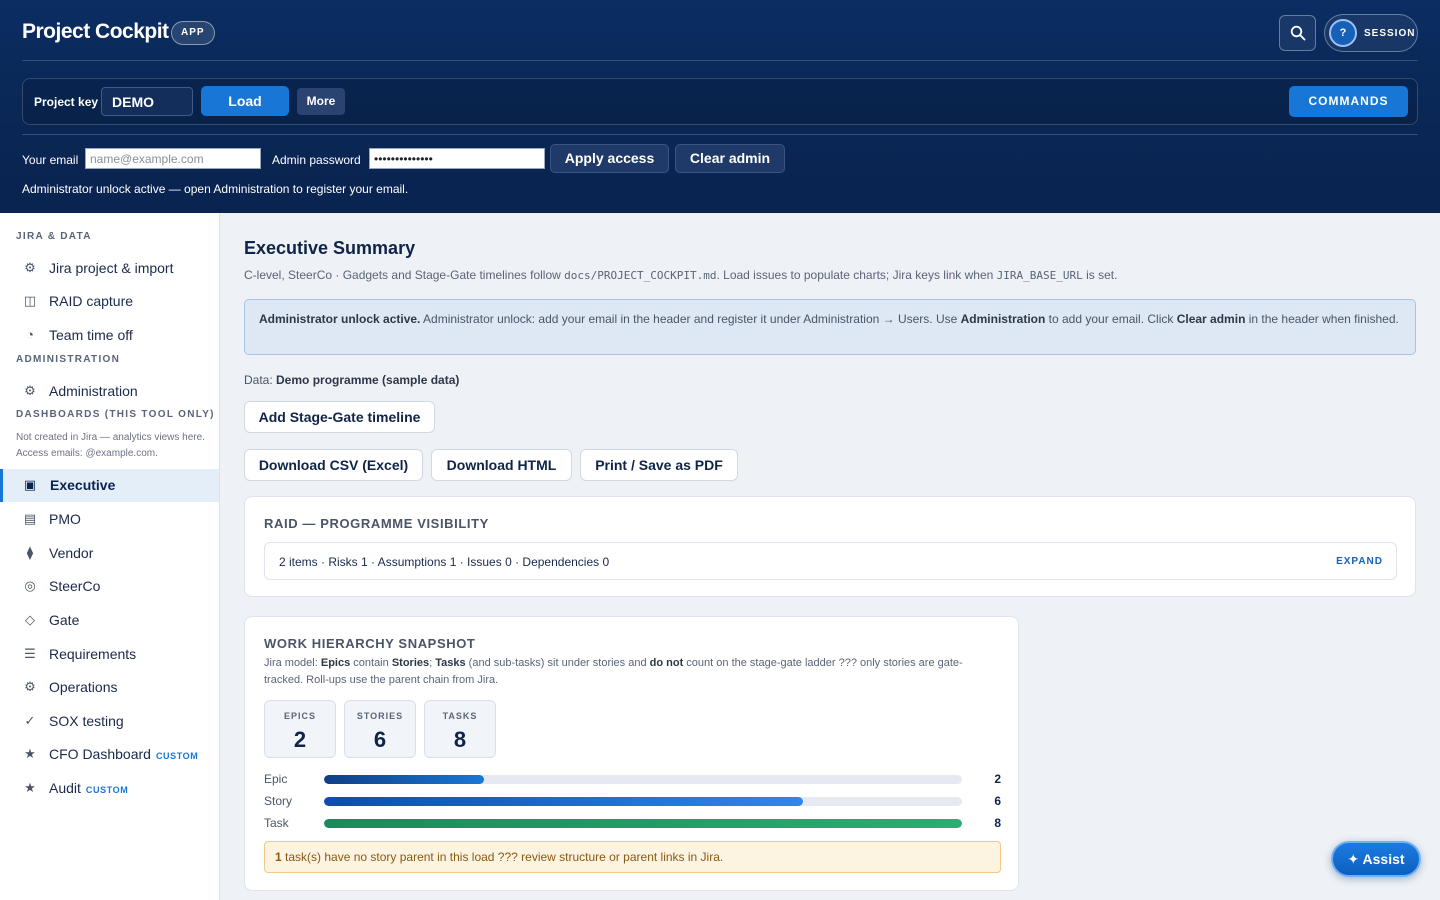 Image resolution: width=1440 pixels, height=900 pixels. I want to click on apply-access-button: Apply access, so click(609, 158).